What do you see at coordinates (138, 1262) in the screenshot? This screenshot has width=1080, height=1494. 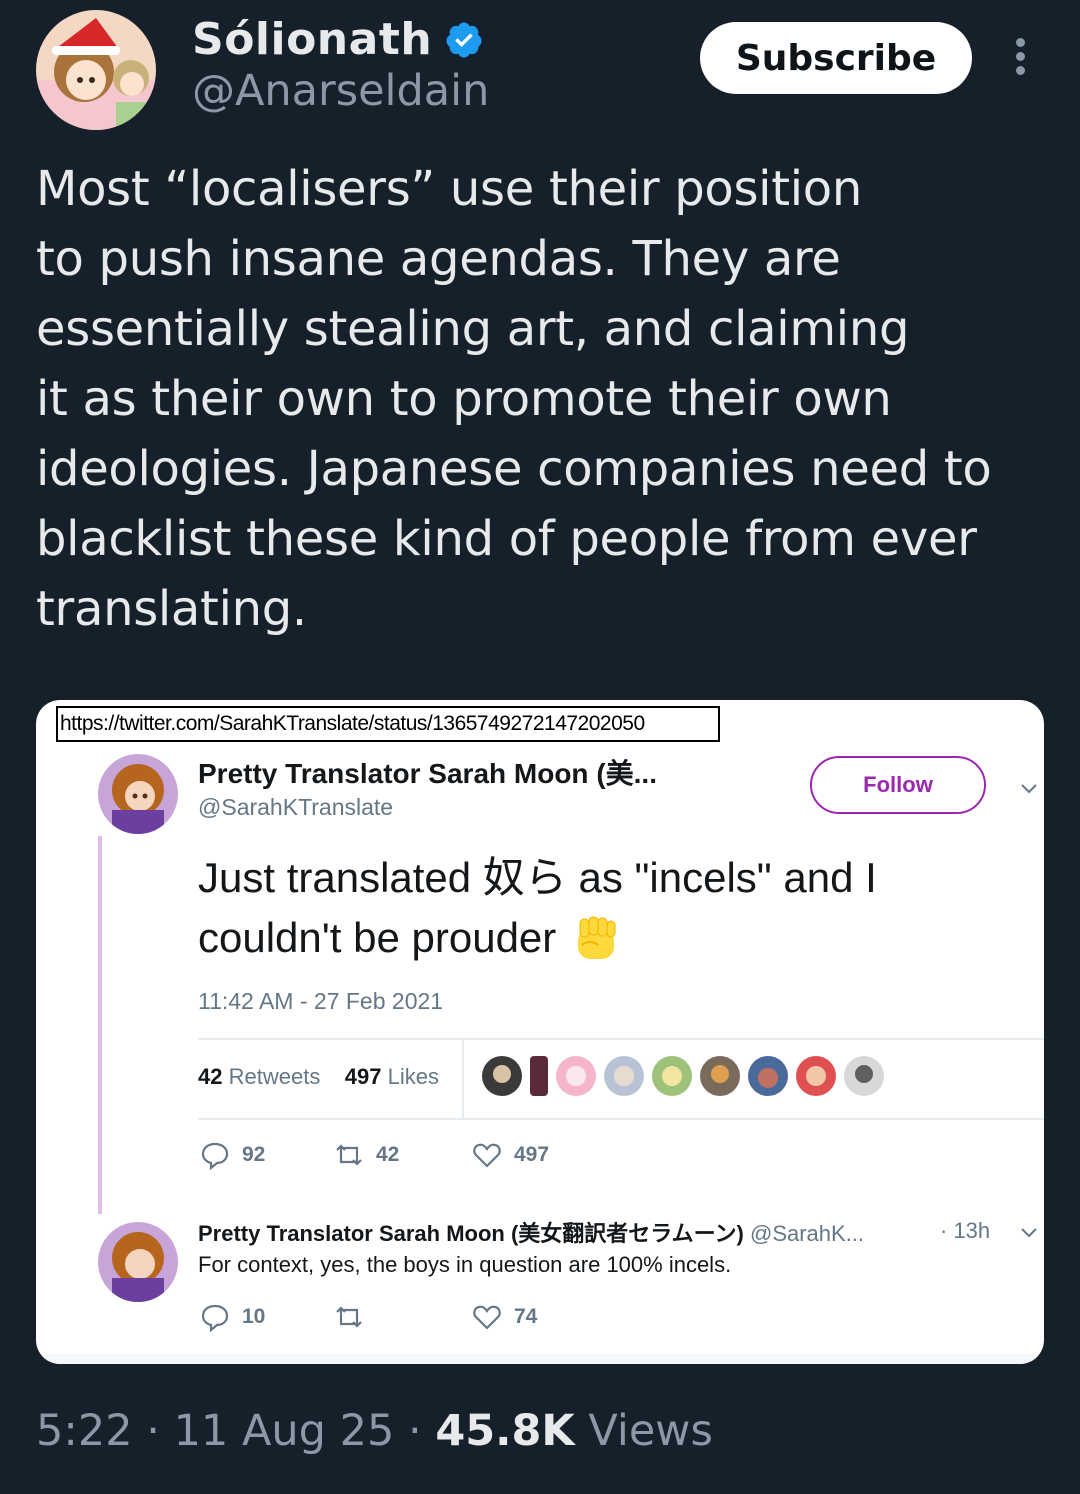 I see `reply-avatar` at bounding box center [138, 1262].